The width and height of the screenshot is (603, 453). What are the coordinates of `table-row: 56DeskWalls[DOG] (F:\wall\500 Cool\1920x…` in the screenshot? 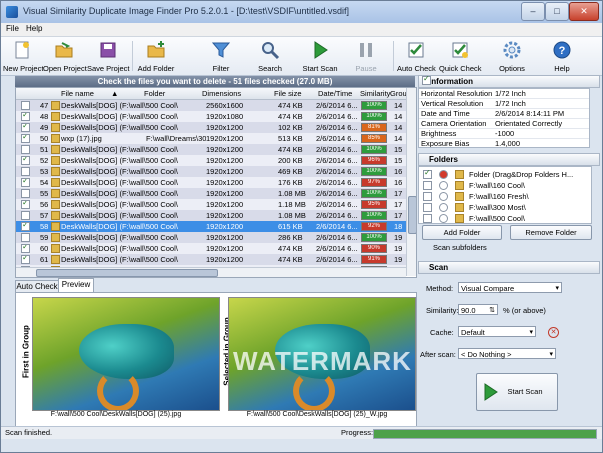 It's located at (211, 204).